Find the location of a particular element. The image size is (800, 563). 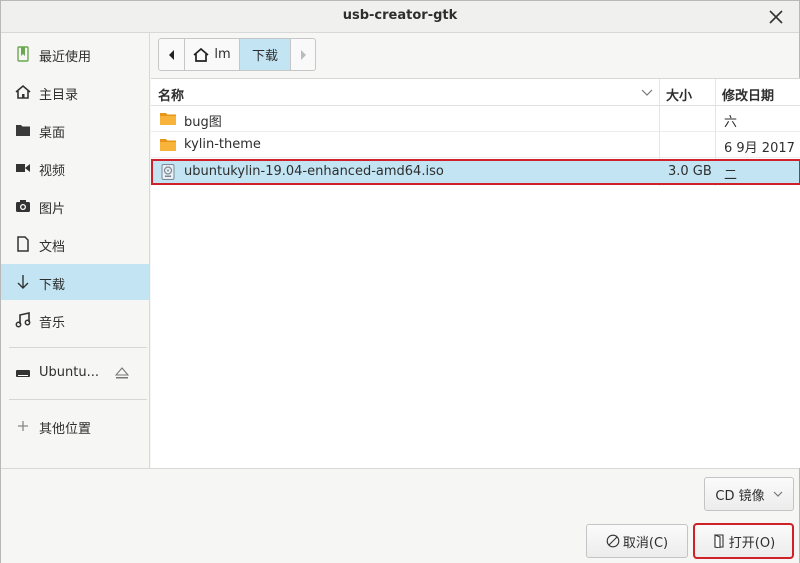

sidebar-item-label: 其他位置 is located at coordinates (65, 429).